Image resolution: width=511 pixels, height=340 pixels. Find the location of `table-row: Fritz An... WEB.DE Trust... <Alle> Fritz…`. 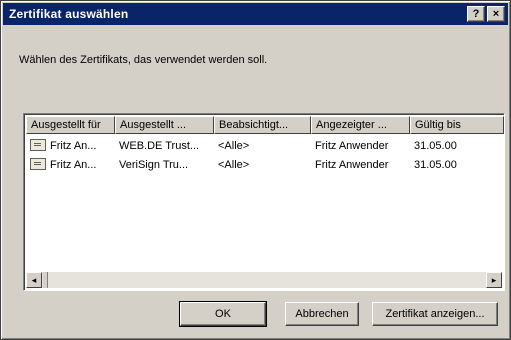

table-row: Fritz An... WEB.DE Trust... <Alle> Fritz… is located at coordinates (258, 146).